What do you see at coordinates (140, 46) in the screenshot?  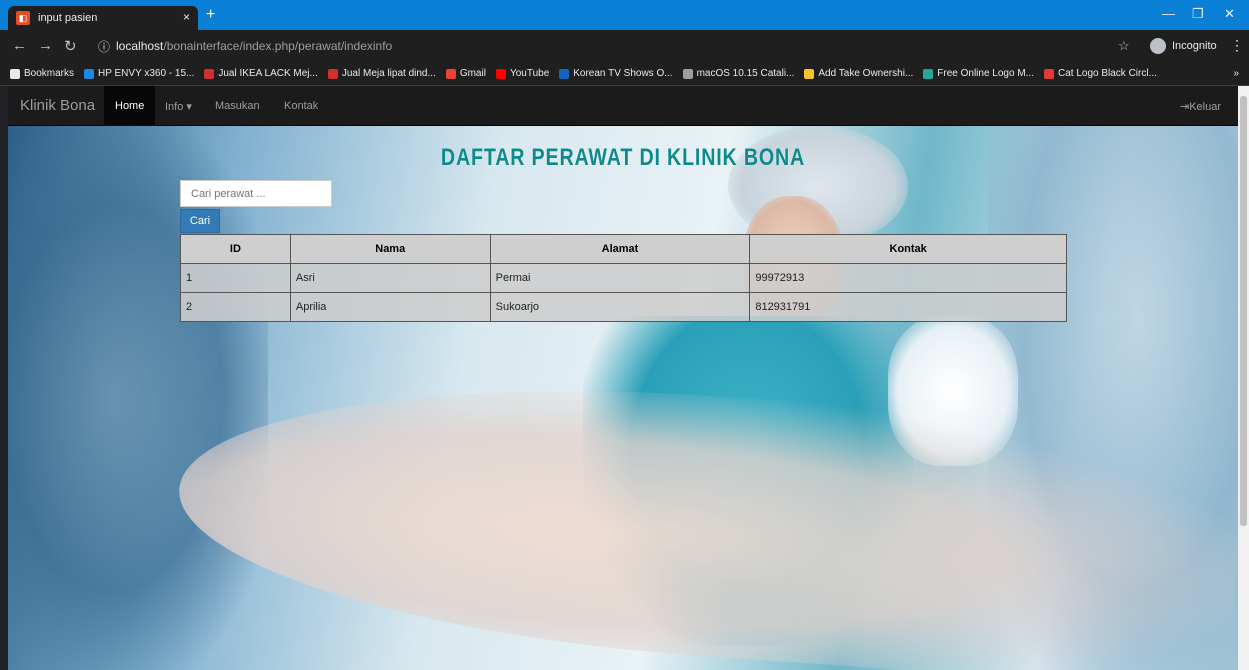 I see `url-host: localhost` at bounding box center [140, 46].